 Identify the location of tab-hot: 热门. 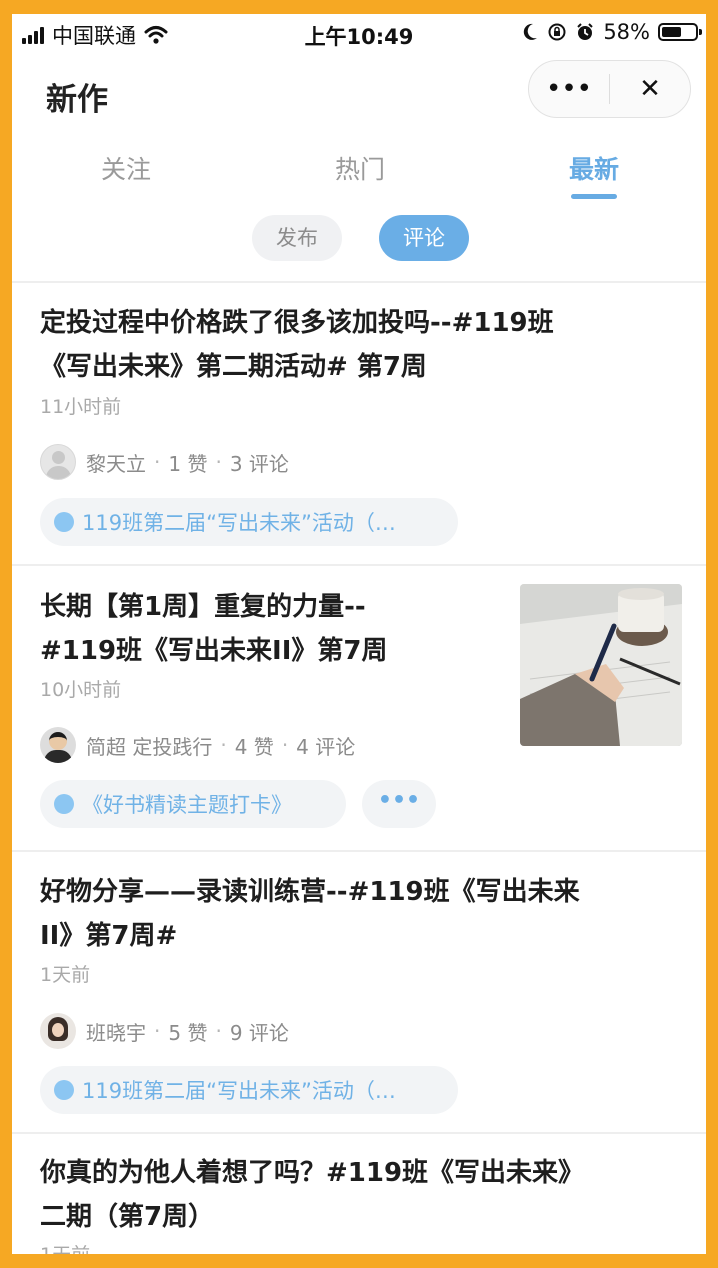
(360, 168).